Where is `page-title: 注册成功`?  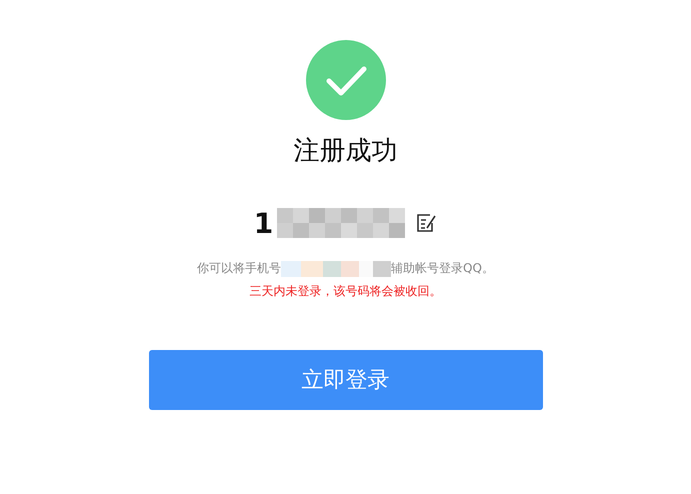
page-title: 注册成功 is located at coordinates (346, 151).